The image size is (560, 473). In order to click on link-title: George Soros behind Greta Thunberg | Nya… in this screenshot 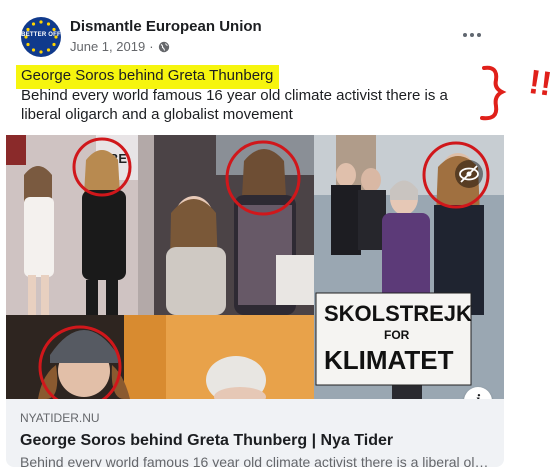, I will do `click(206, 441)`.